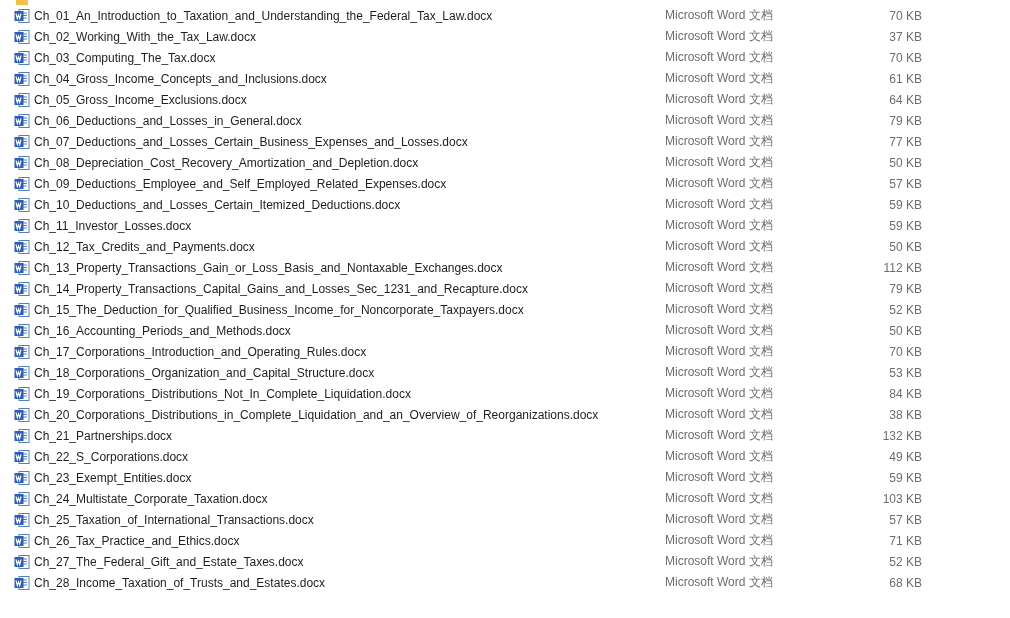  What do you see at coordinates (349, 57) in the screenshot?
I see `file-name: Ch_03_Computing_The_Tax.docx` at bounding box center [349, 57].